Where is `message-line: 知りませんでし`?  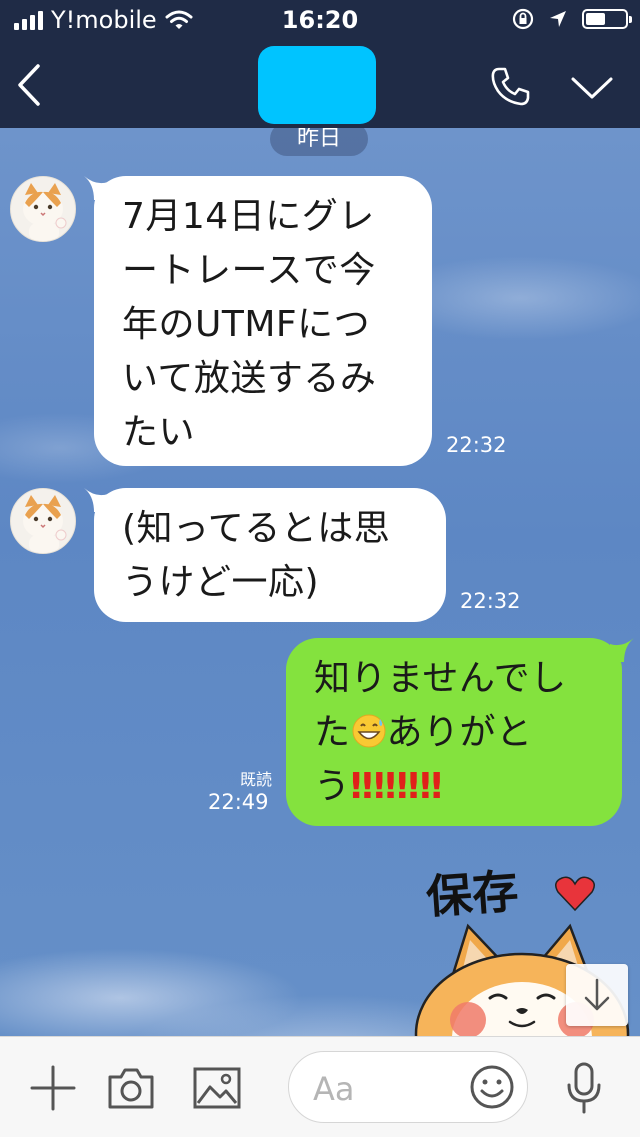
message-line: 知りませんでし is located at coordinates (440, 678).